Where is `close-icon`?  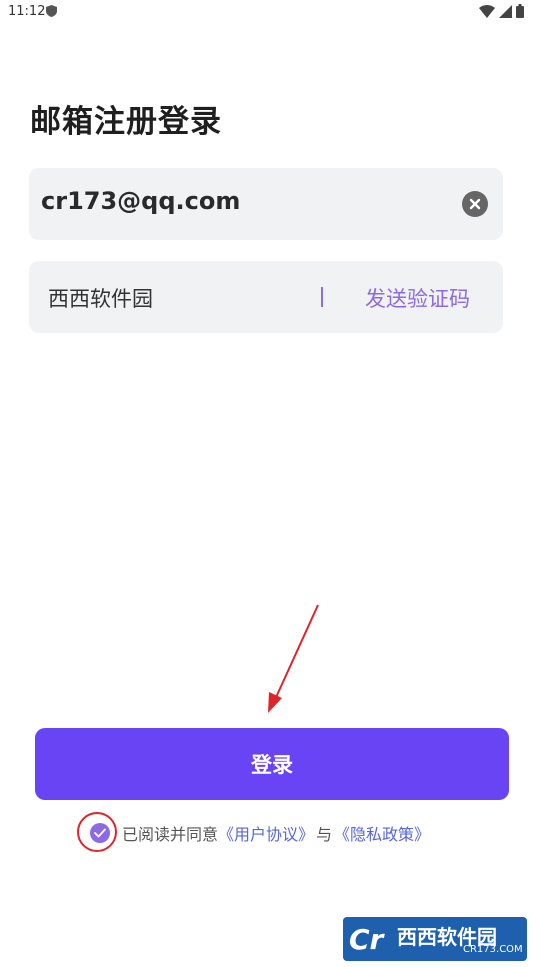
close-icon is located at coordinates (475, 204).